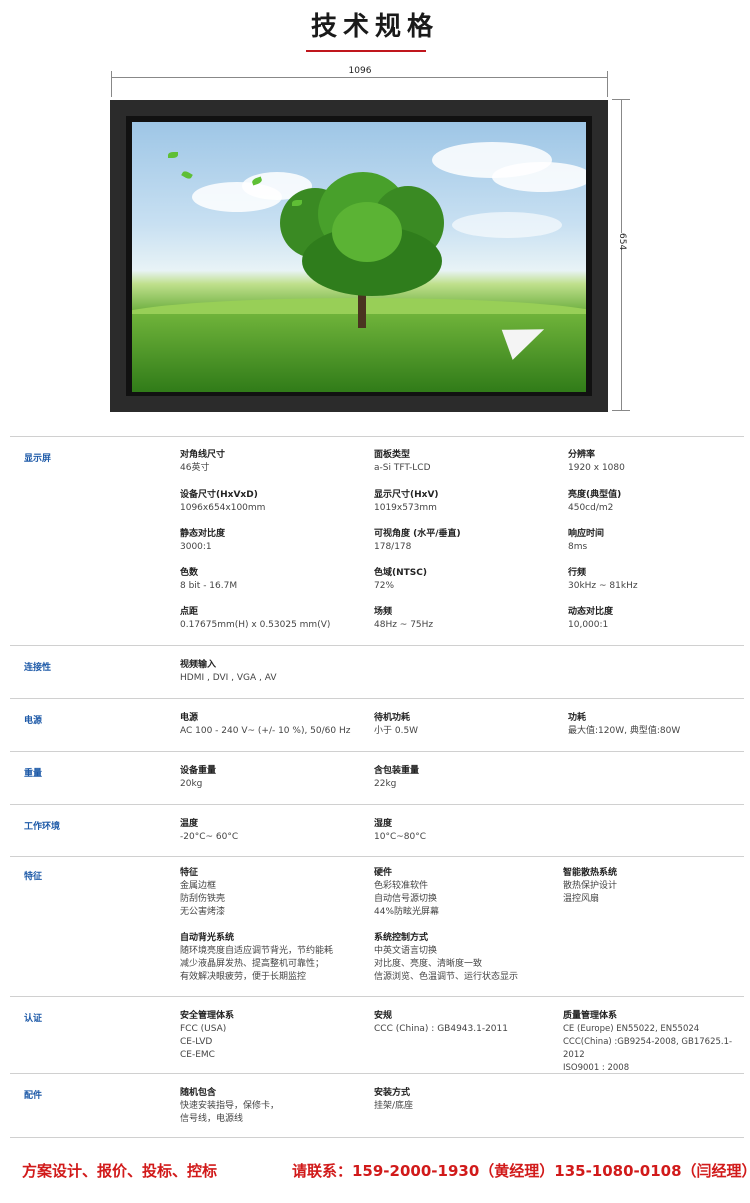 The image size is (750, 1203). Describe the element at coordinates (595, 495) in the screenshot. I see `spec-name: 亮度(典型值)` at that location.